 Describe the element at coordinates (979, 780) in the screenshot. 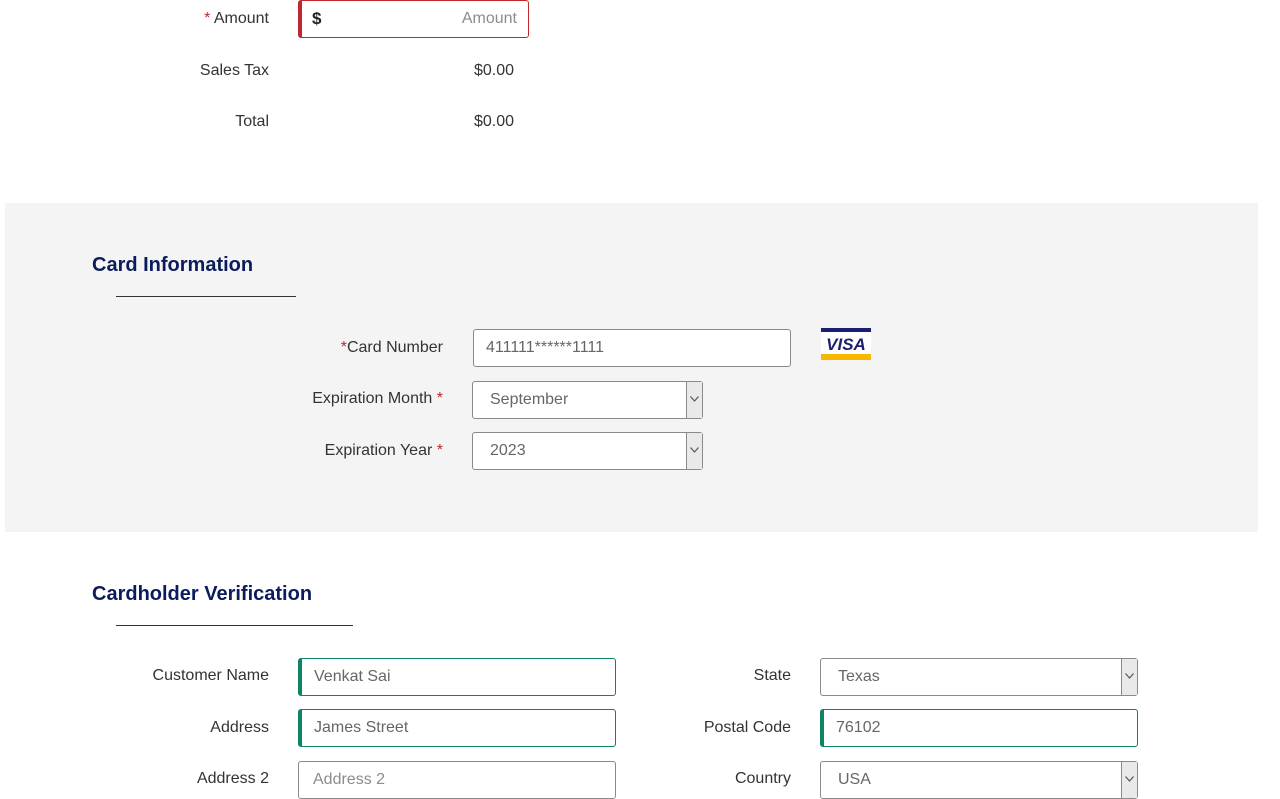

I see `country-select: USA` at that location.